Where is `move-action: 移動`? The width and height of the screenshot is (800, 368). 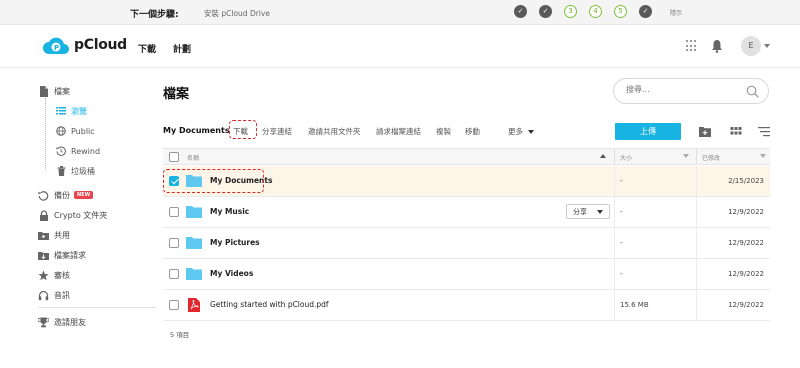 move-action: 移動 is located at coordinates (472, 132).